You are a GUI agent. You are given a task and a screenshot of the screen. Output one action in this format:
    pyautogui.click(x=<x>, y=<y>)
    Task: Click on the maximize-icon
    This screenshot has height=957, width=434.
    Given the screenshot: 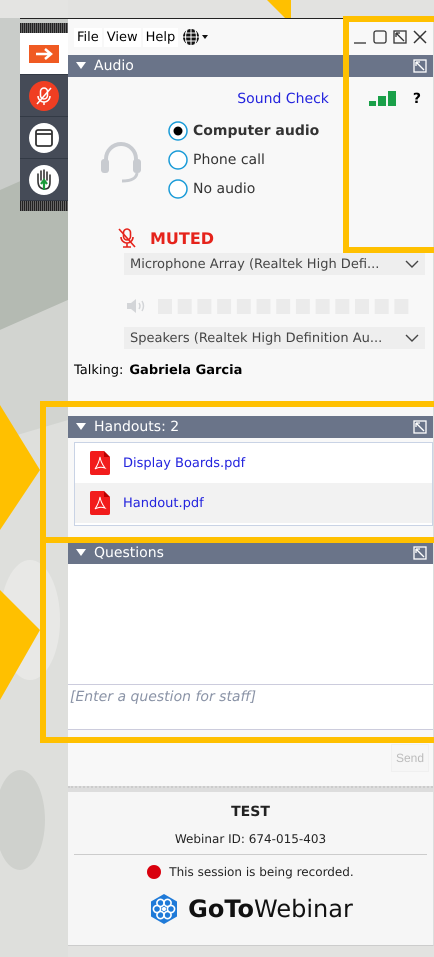 What is the action you would take?
    pyautogui.click(x=380, y=37)
    